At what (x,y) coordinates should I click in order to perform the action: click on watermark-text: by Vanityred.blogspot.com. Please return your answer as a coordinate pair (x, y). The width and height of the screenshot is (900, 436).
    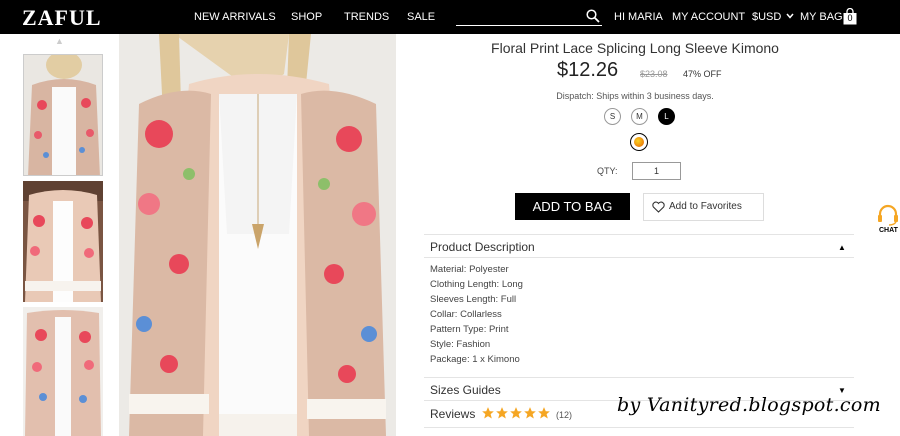
    Looking at the image, I should click on (749, 405).